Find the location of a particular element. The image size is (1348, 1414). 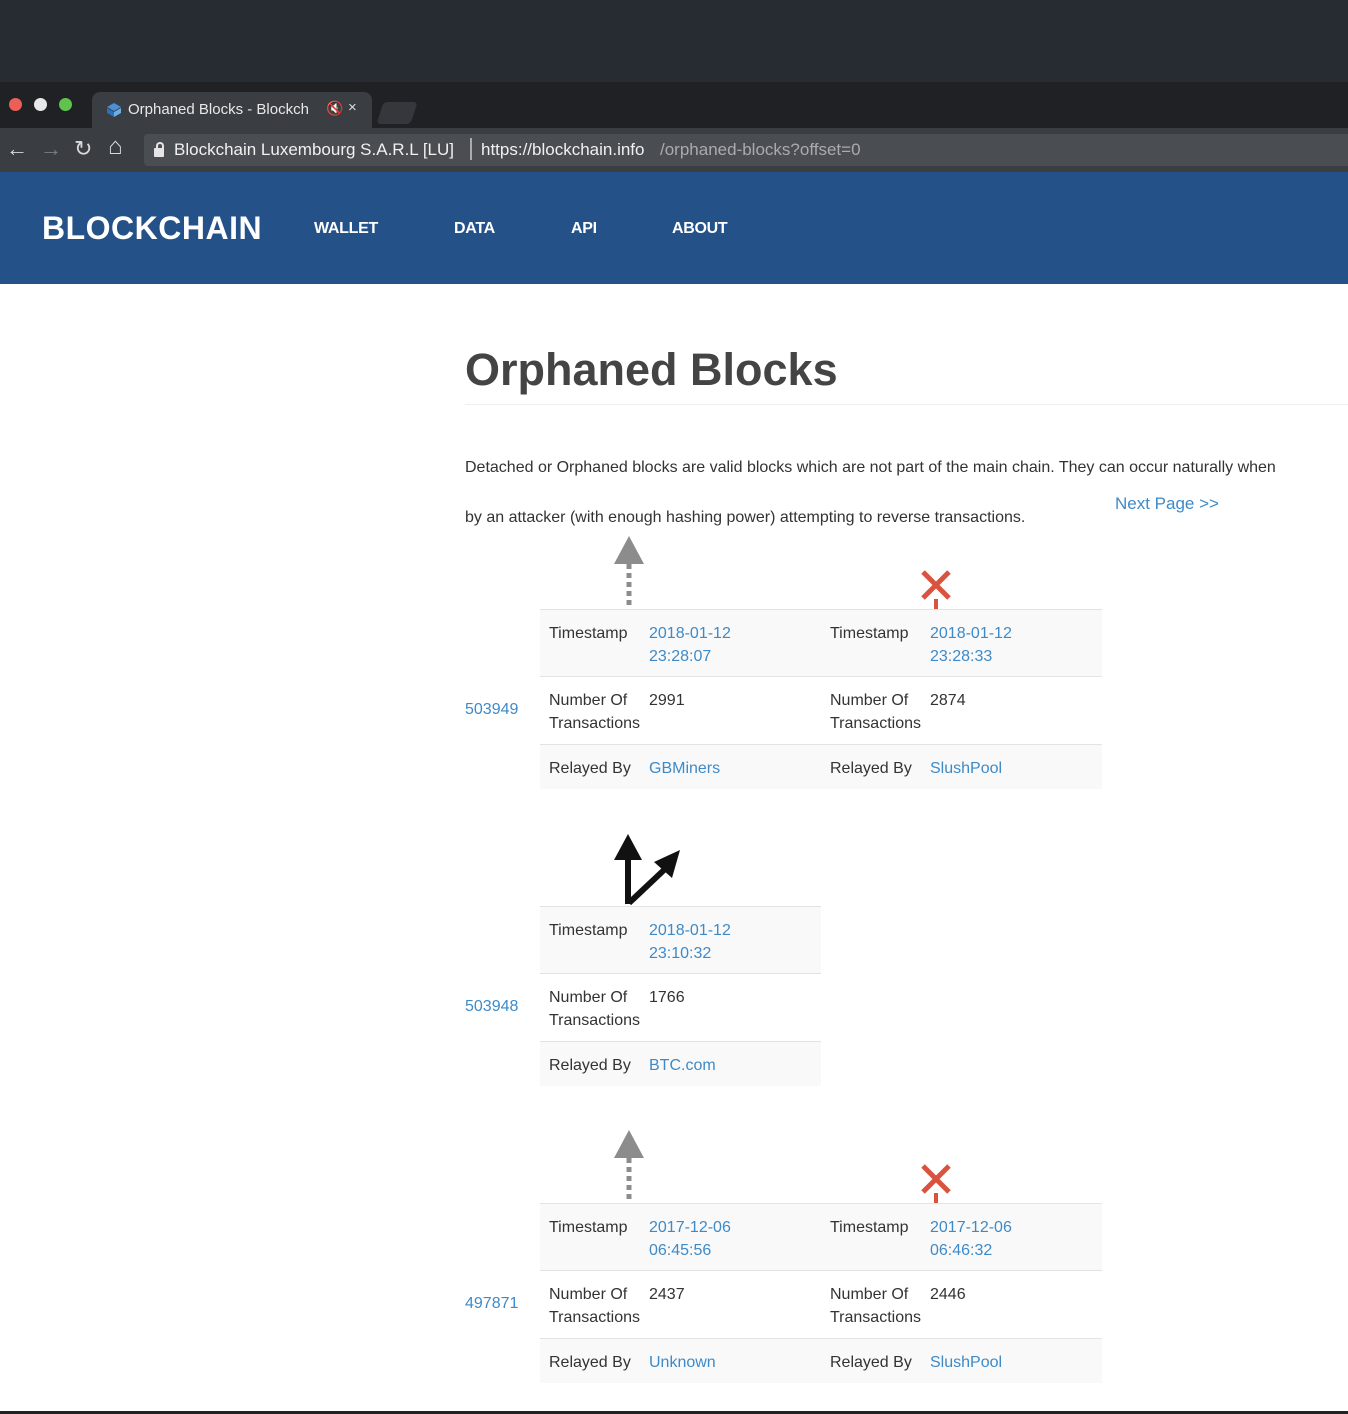

timestamp-link: 2018-01-12 23:10:32 is located at coordinates (690, 942).